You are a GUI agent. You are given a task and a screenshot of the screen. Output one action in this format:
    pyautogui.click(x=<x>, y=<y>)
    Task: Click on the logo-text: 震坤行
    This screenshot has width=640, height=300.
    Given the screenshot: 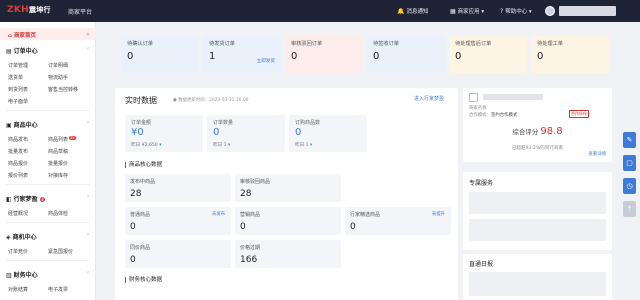 What is the action you would take?
    pyautogui.click(x=39, y=10)
    